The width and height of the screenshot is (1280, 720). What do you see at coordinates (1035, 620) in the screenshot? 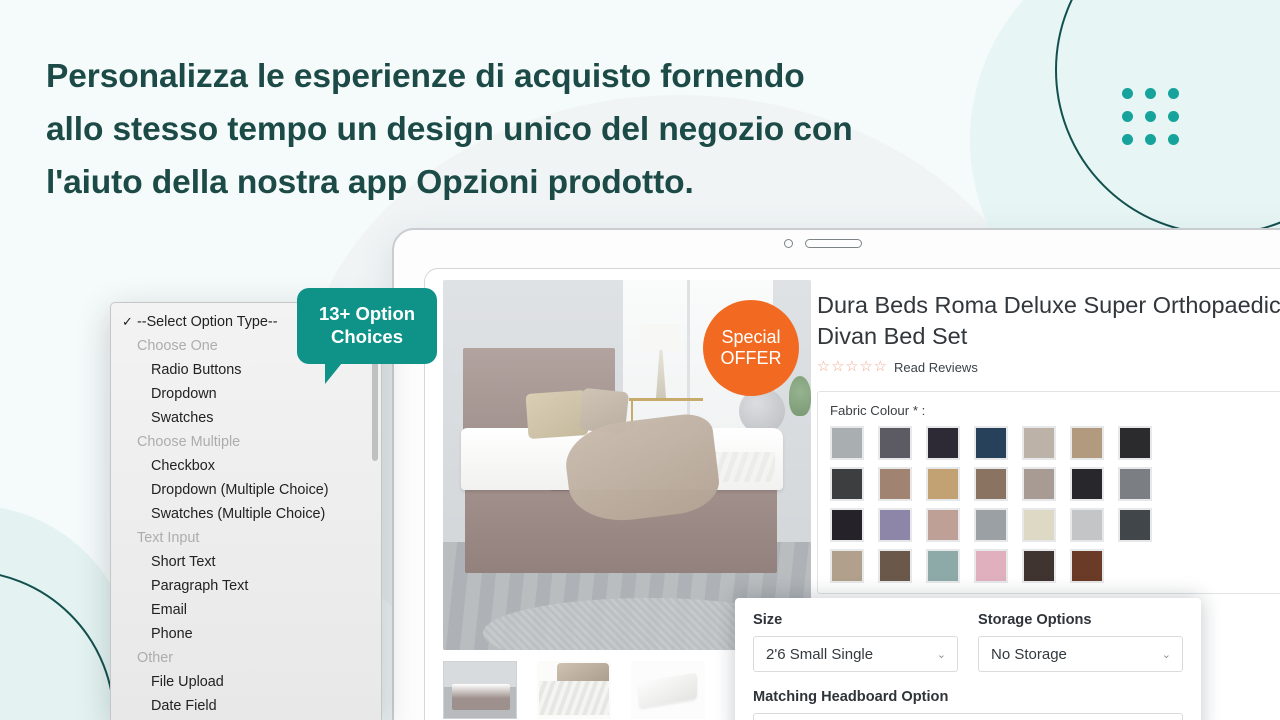
I see `storage-label: Storage Options` at bounding box center [1035, 620].